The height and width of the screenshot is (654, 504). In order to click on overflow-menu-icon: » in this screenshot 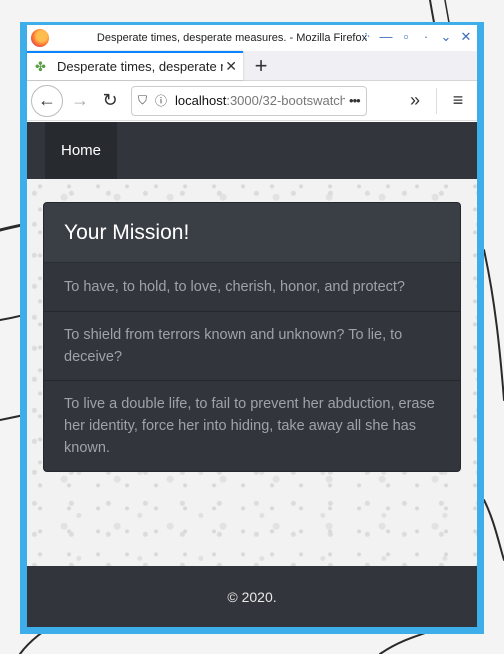, I will do `click(415, 101)`.